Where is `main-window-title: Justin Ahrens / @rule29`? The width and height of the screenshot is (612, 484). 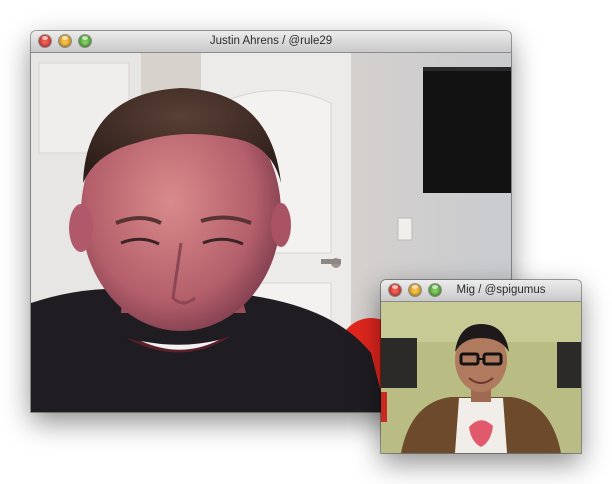
main-window-title: Justin Ahrens / @rule29 is located at coordinates (271, 41).